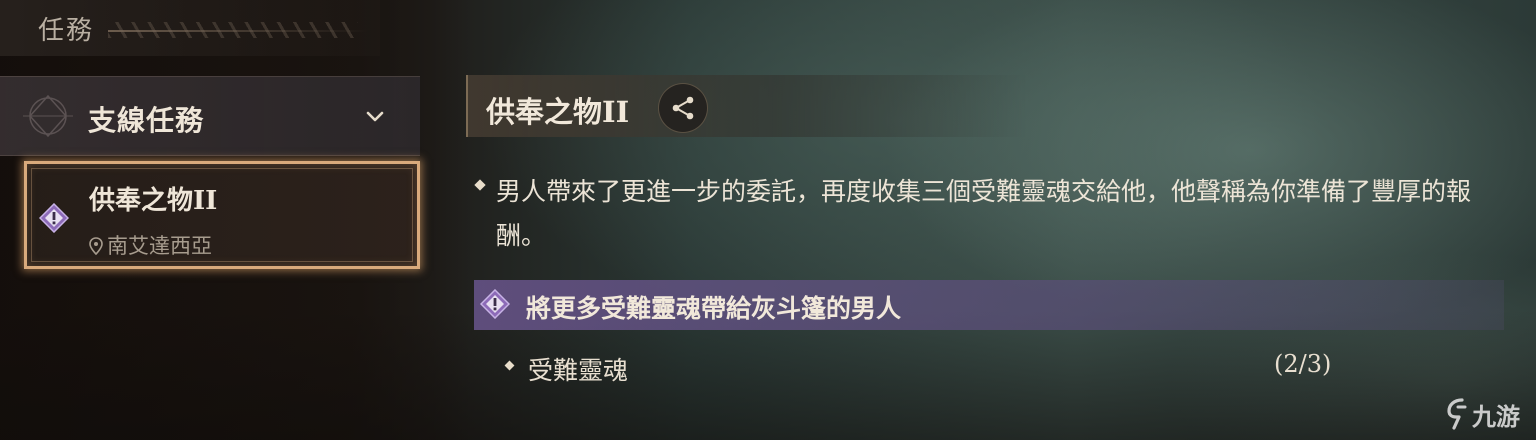 The image size is (1536, 440). What do you see at coordinates (375, 116) in the screenshot?
I see `chevron-down-icon` at bounding box center [375, 116].